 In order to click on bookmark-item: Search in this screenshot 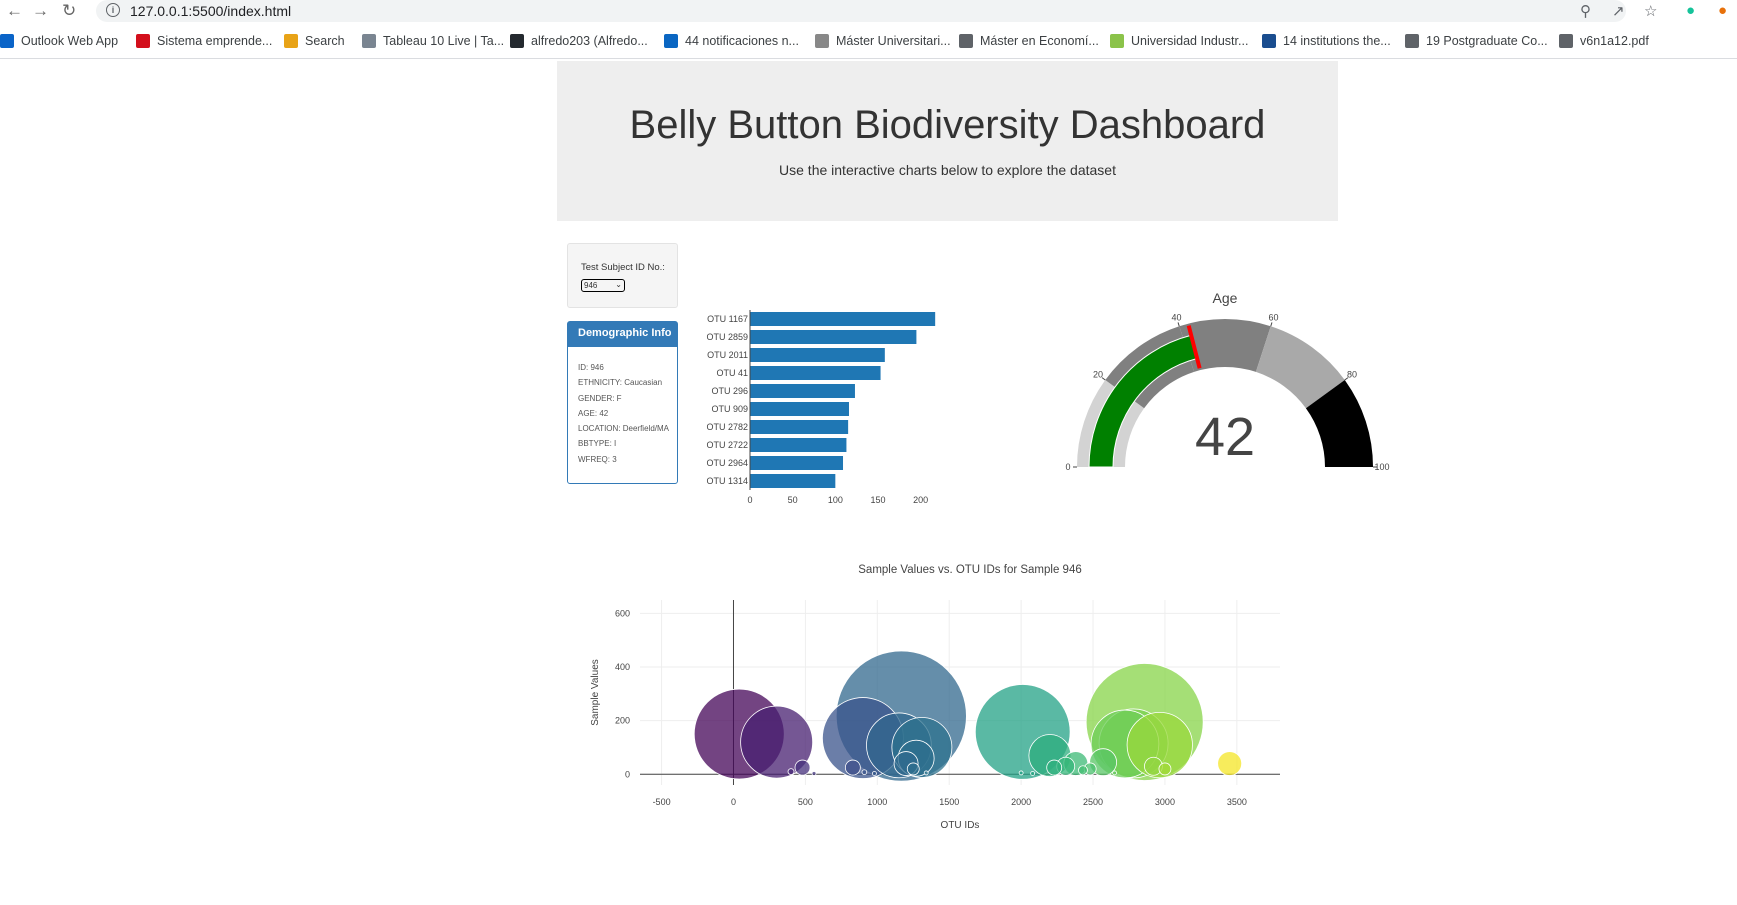, I will do `click(314, 41)`.